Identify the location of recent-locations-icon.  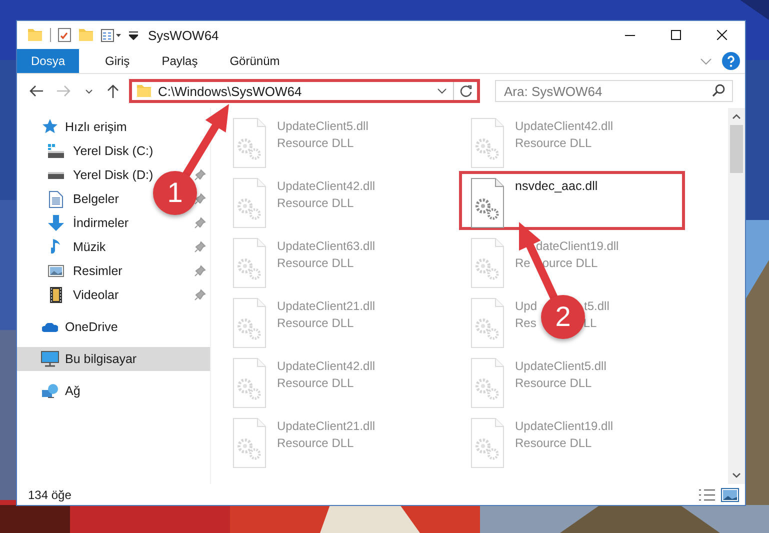
(89, 91).